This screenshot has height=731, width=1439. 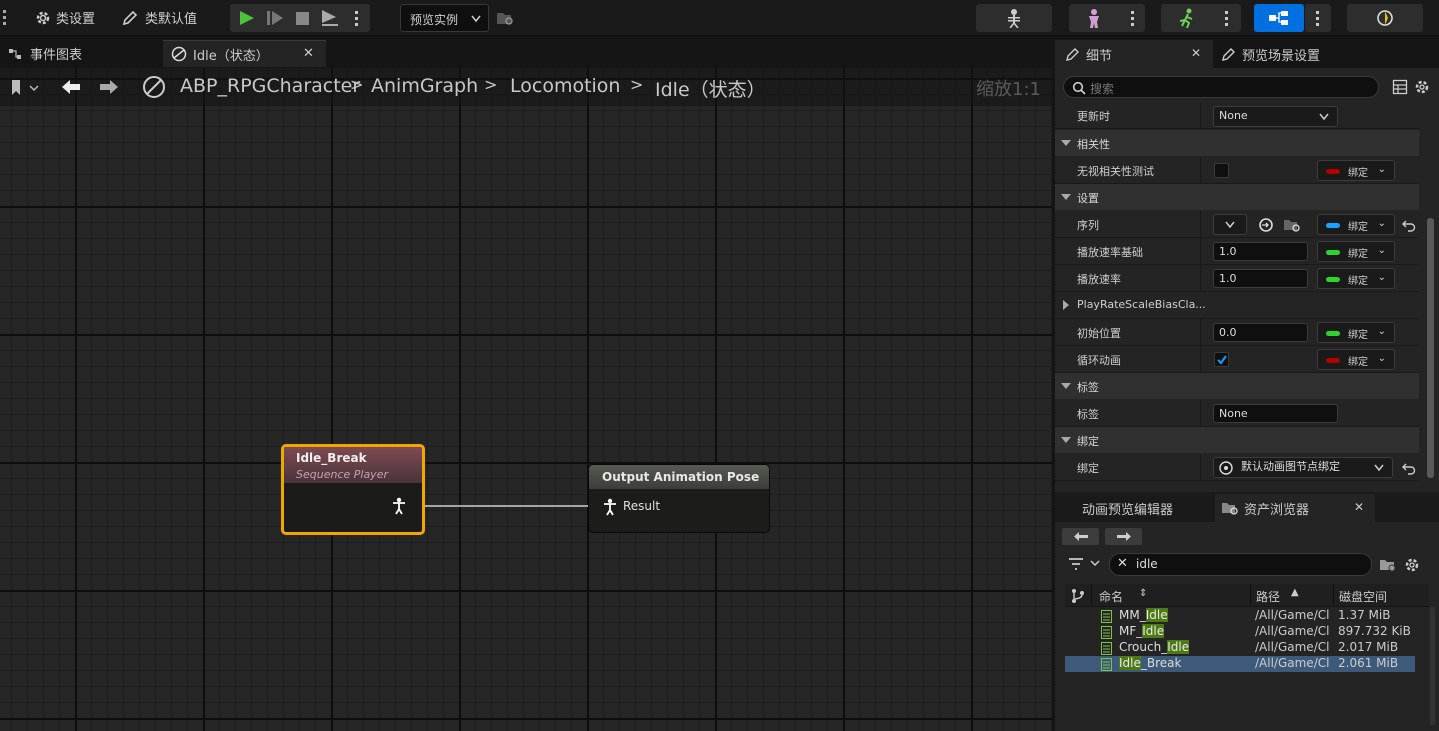 I want to click on mesh-mode-button, so click(x=1107, y=18).